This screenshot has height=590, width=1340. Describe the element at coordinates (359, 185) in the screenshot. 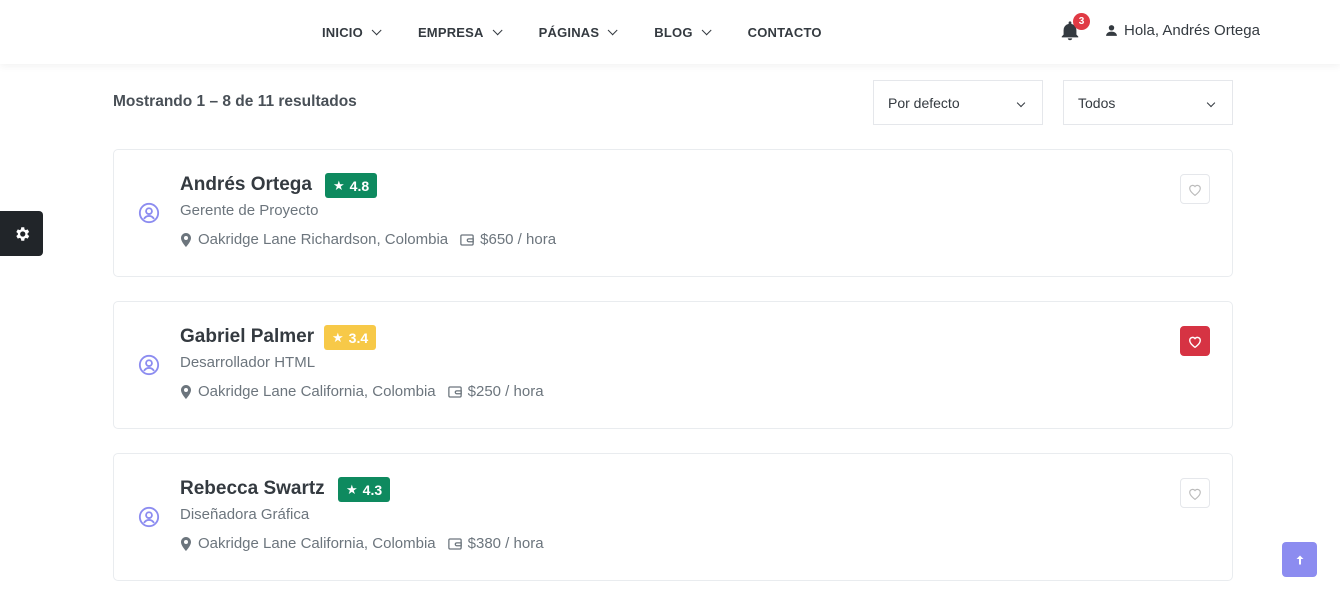

I see `rating-value: 4.8` at that location.